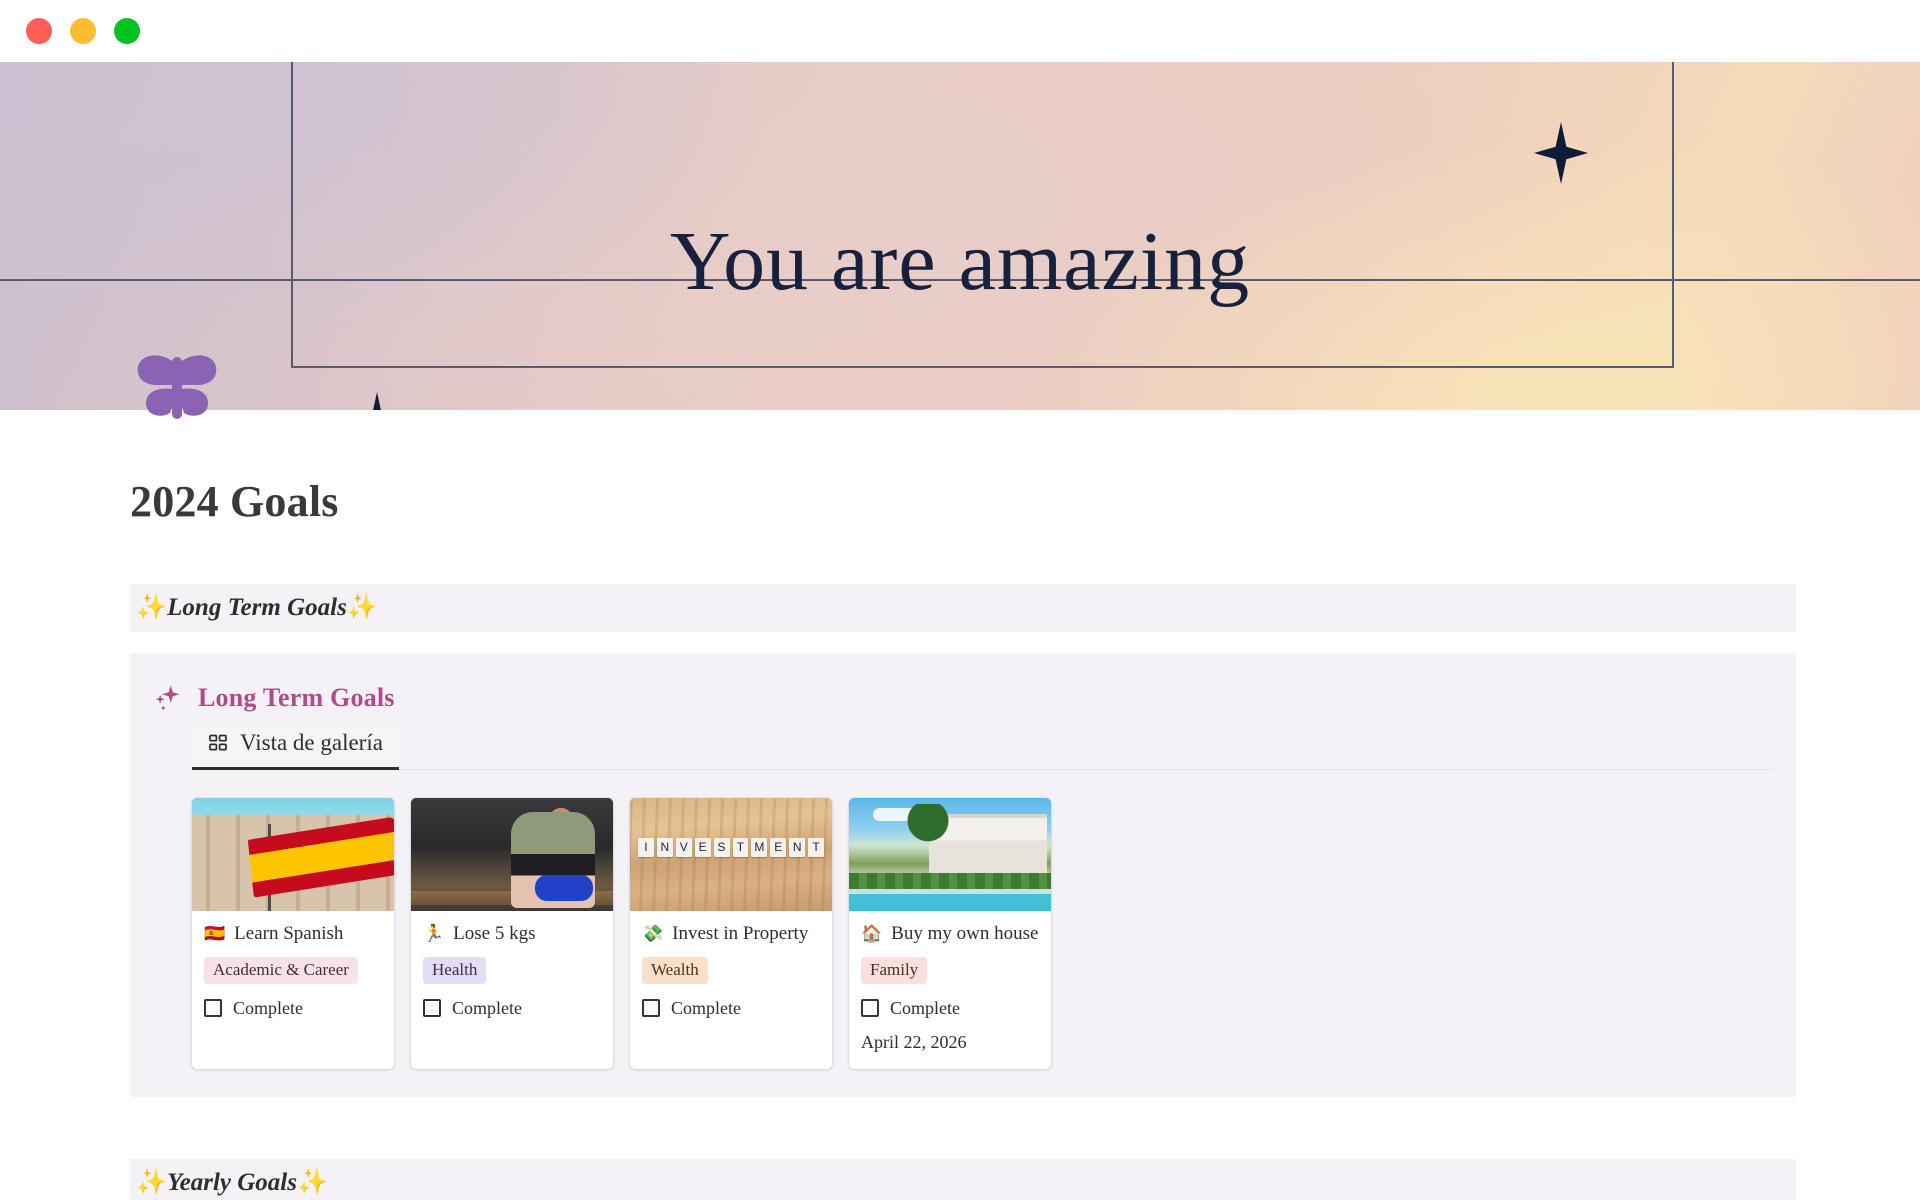 Image resolution: width=1920 pixels, height=1200 pixels. I want to click on section-band-label: Long Term Goals, so click(257, 607).